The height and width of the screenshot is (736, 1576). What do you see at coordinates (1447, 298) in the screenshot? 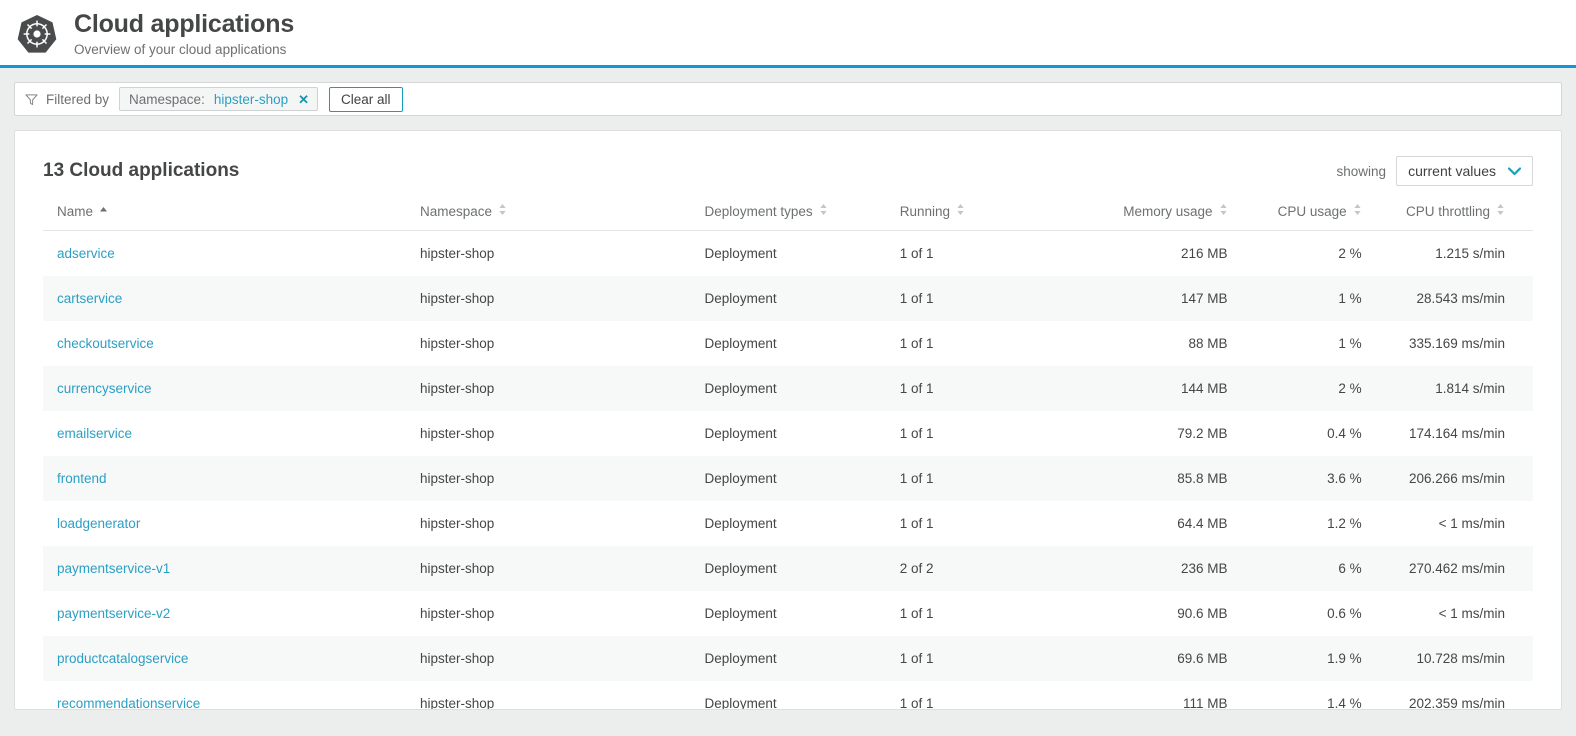
I see `cell-cpu-throttling: 28.543 ms/min` at bounding box center [1447, 298].